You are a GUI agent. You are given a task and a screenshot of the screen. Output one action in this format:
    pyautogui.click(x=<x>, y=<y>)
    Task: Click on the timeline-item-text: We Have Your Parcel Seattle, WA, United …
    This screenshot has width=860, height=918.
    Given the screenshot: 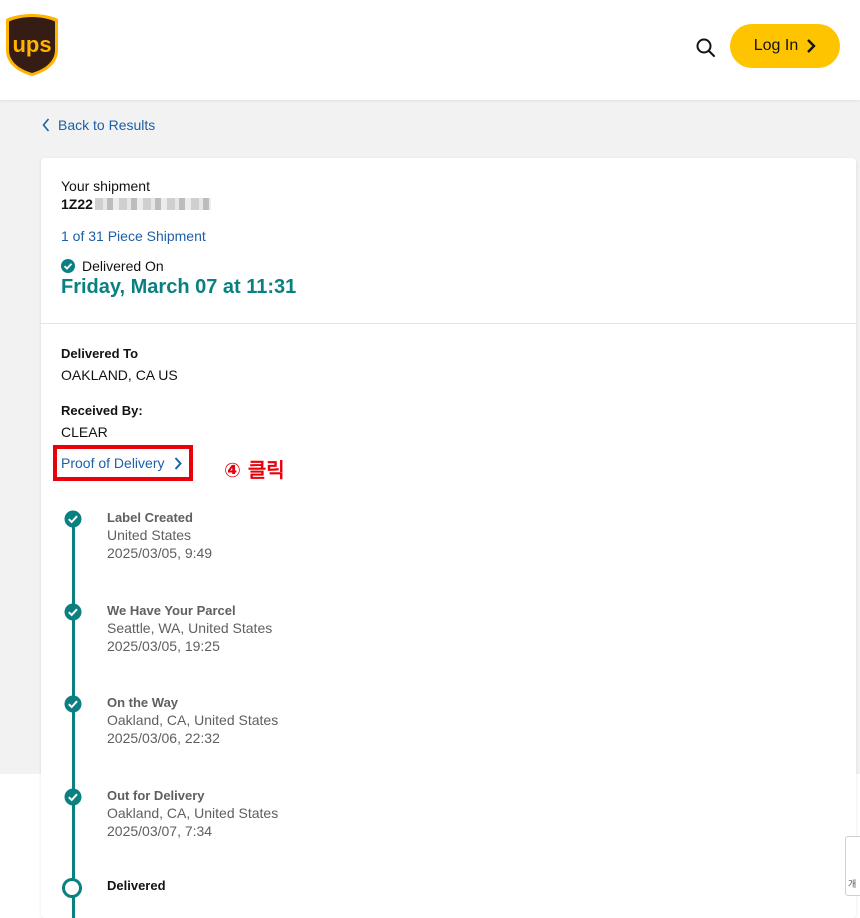 What is the action you would take?
    pyautogui.click(x=257, y=628)
    